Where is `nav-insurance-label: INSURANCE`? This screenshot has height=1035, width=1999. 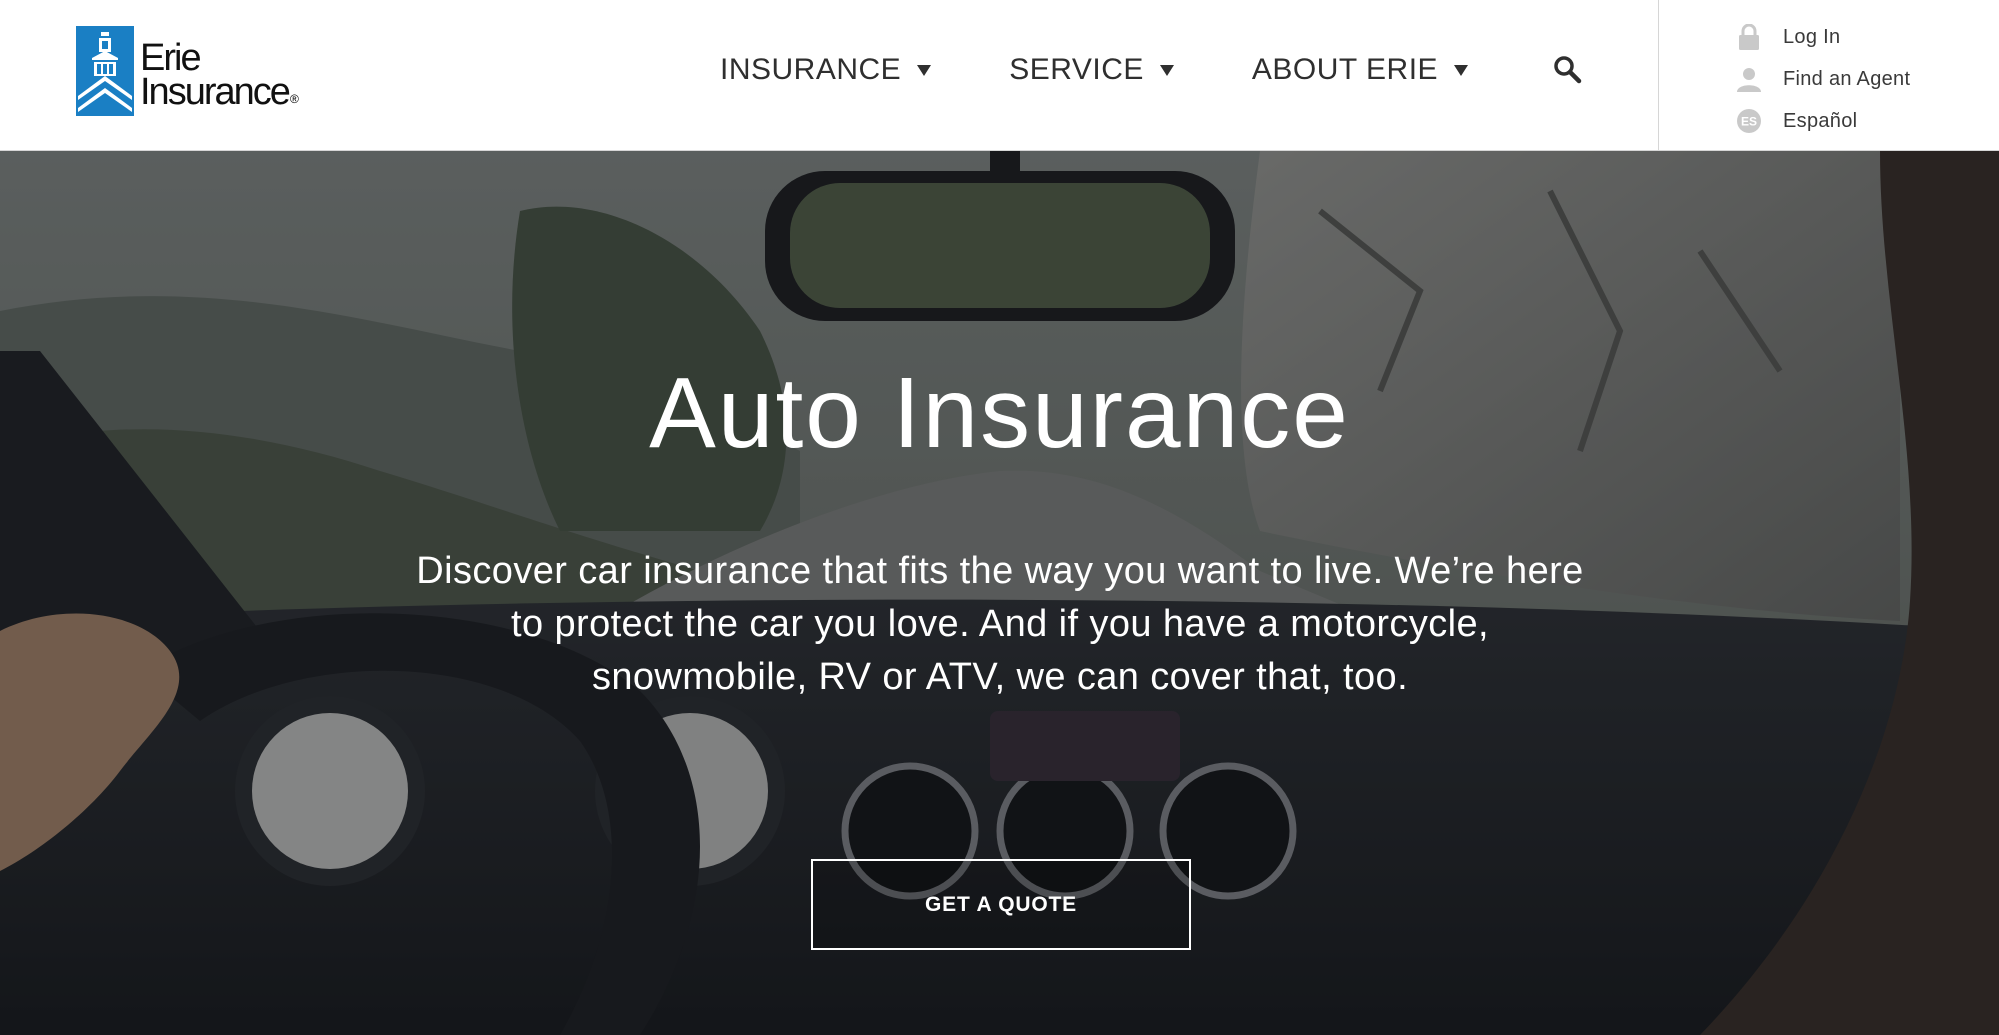
nav-insurance-label: INSURANCE is located at coordinates (811, 69).